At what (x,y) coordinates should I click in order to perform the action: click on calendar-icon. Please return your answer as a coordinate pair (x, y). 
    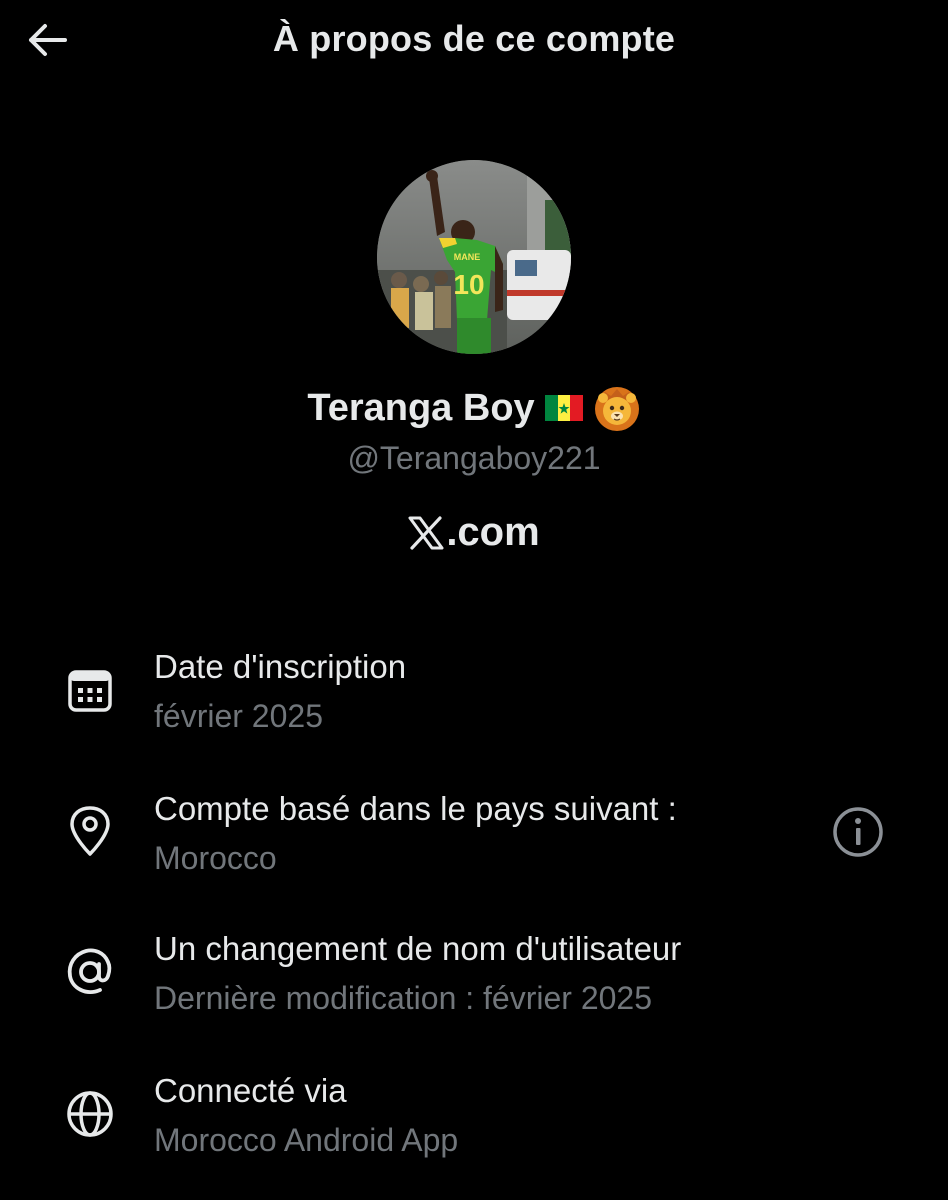
    Looking at the image, I should click on (90, 691).